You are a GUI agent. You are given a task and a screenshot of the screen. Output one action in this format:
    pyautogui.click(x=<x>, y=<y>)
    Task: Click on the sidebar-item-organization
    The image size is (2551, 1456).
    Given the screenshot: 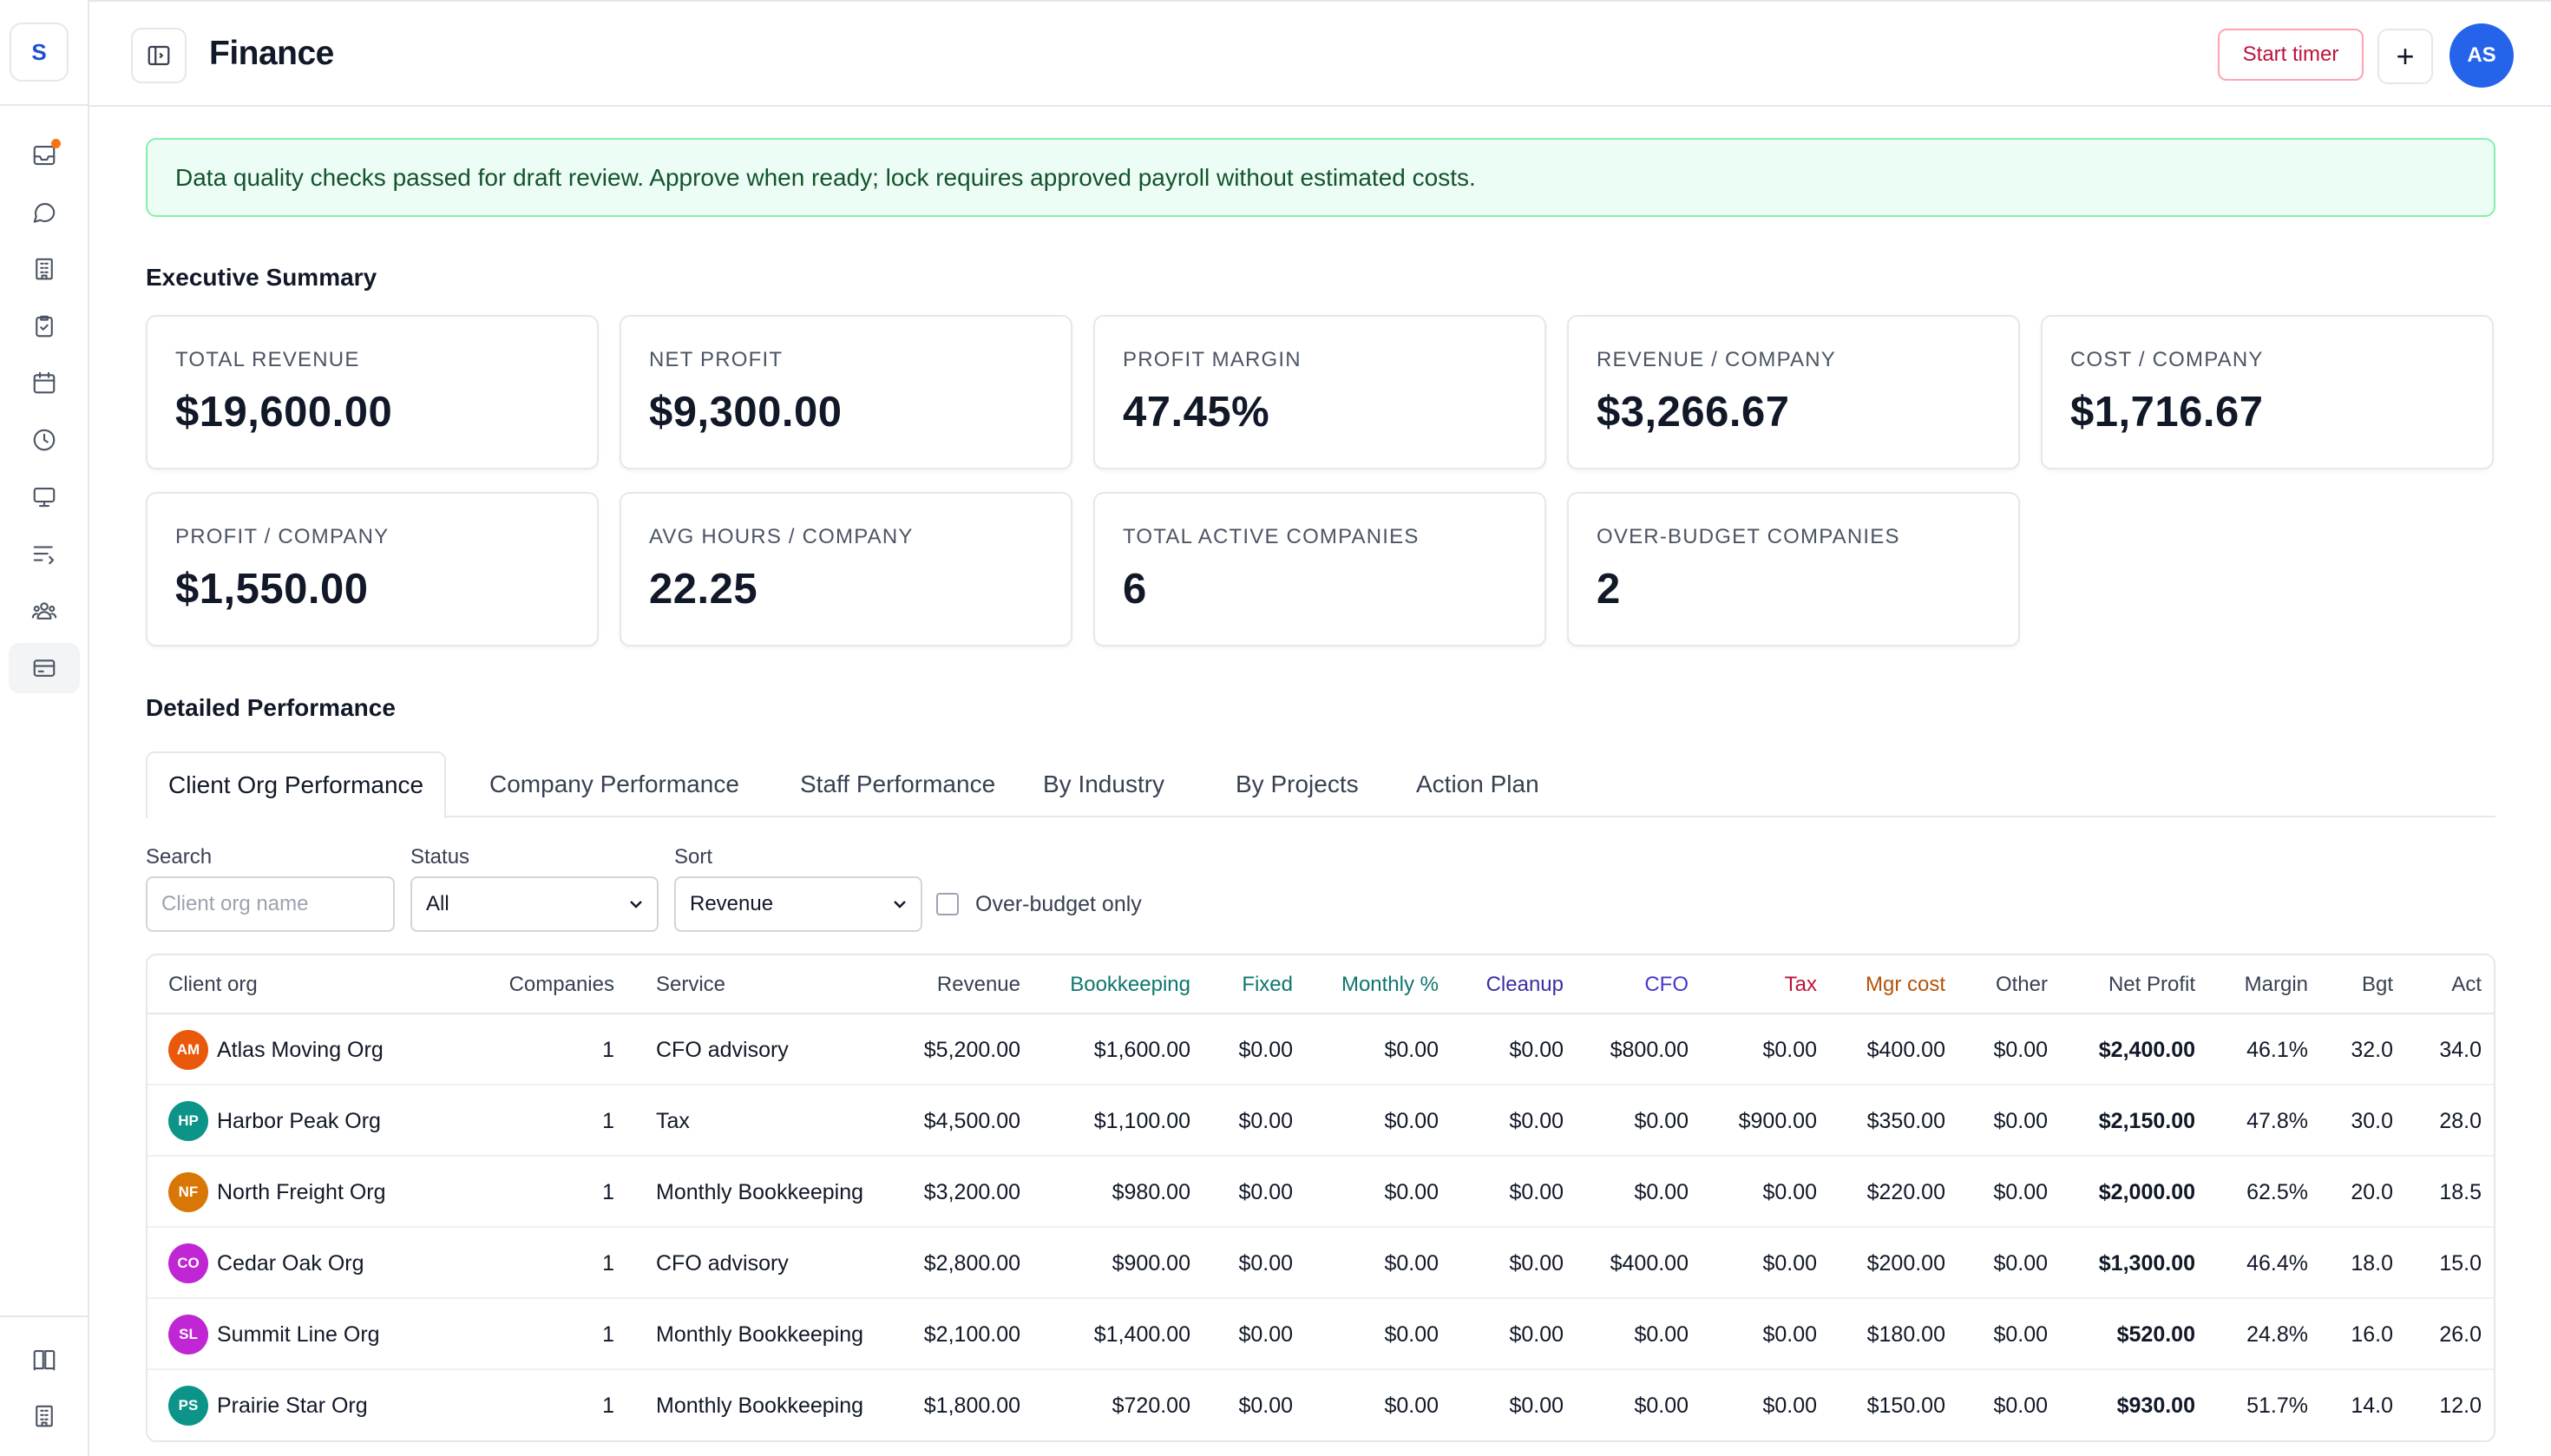 What is the action you would take?
    pyautogui.click(x=44, y=1416)
    